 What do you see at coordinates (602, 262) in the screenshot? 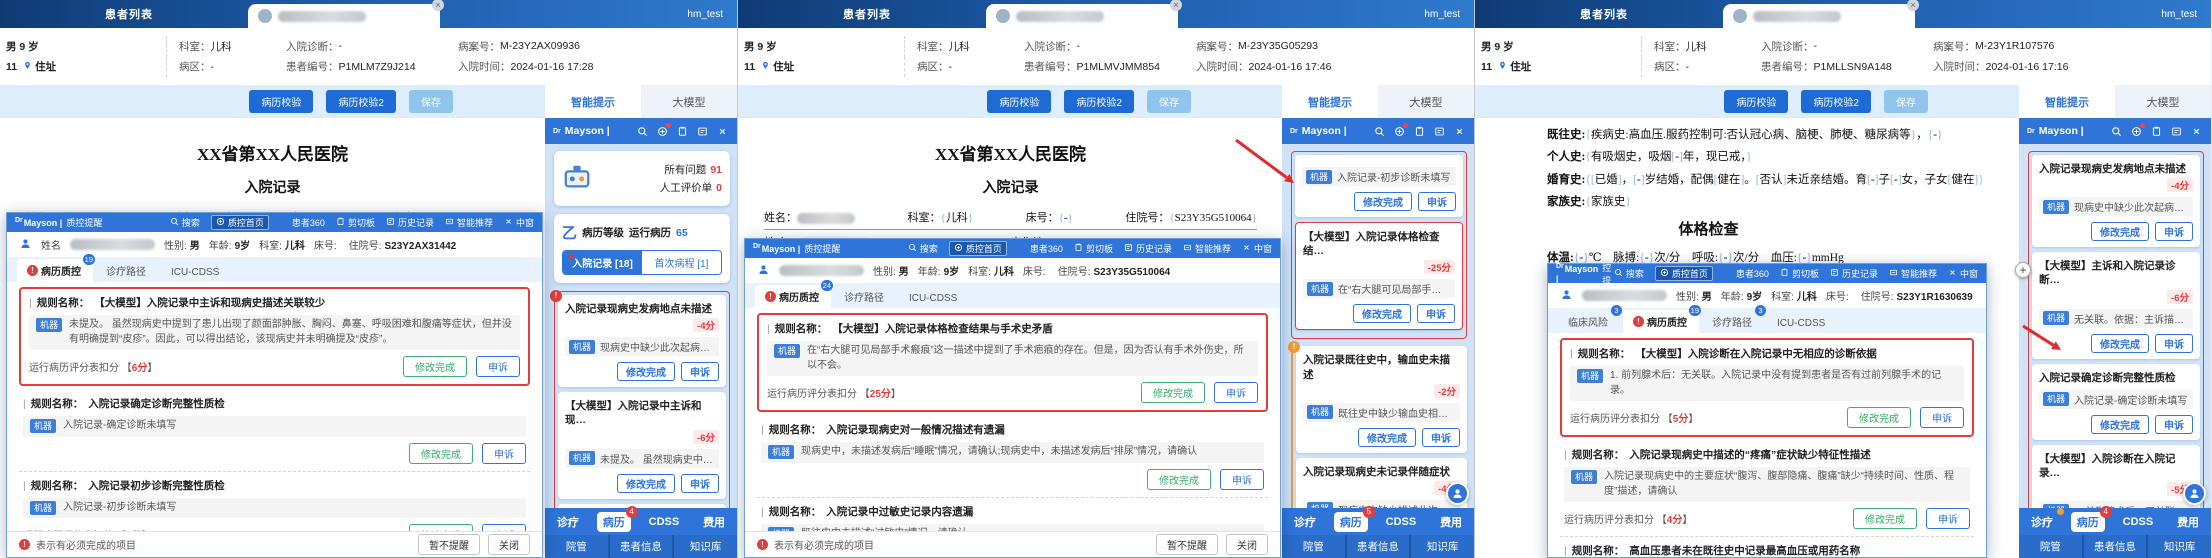
I see `doc-type-tab-0: 入院记录 [18]` at bounding box center [602, 262].